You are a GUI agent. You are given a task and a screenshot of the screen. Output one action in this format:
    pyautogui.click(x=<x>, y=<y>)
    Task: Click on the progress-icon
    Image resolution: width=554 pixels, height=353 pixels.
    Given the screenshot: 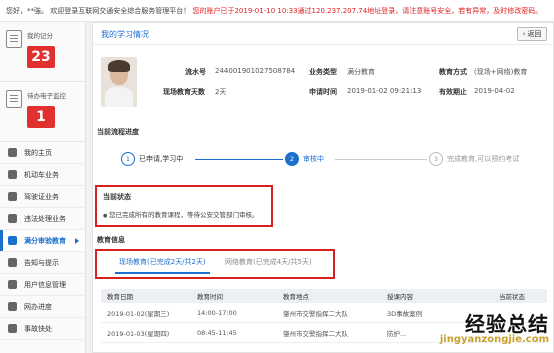 What is the action you would take?
    pyautogui.click(x=12, y=306)
    